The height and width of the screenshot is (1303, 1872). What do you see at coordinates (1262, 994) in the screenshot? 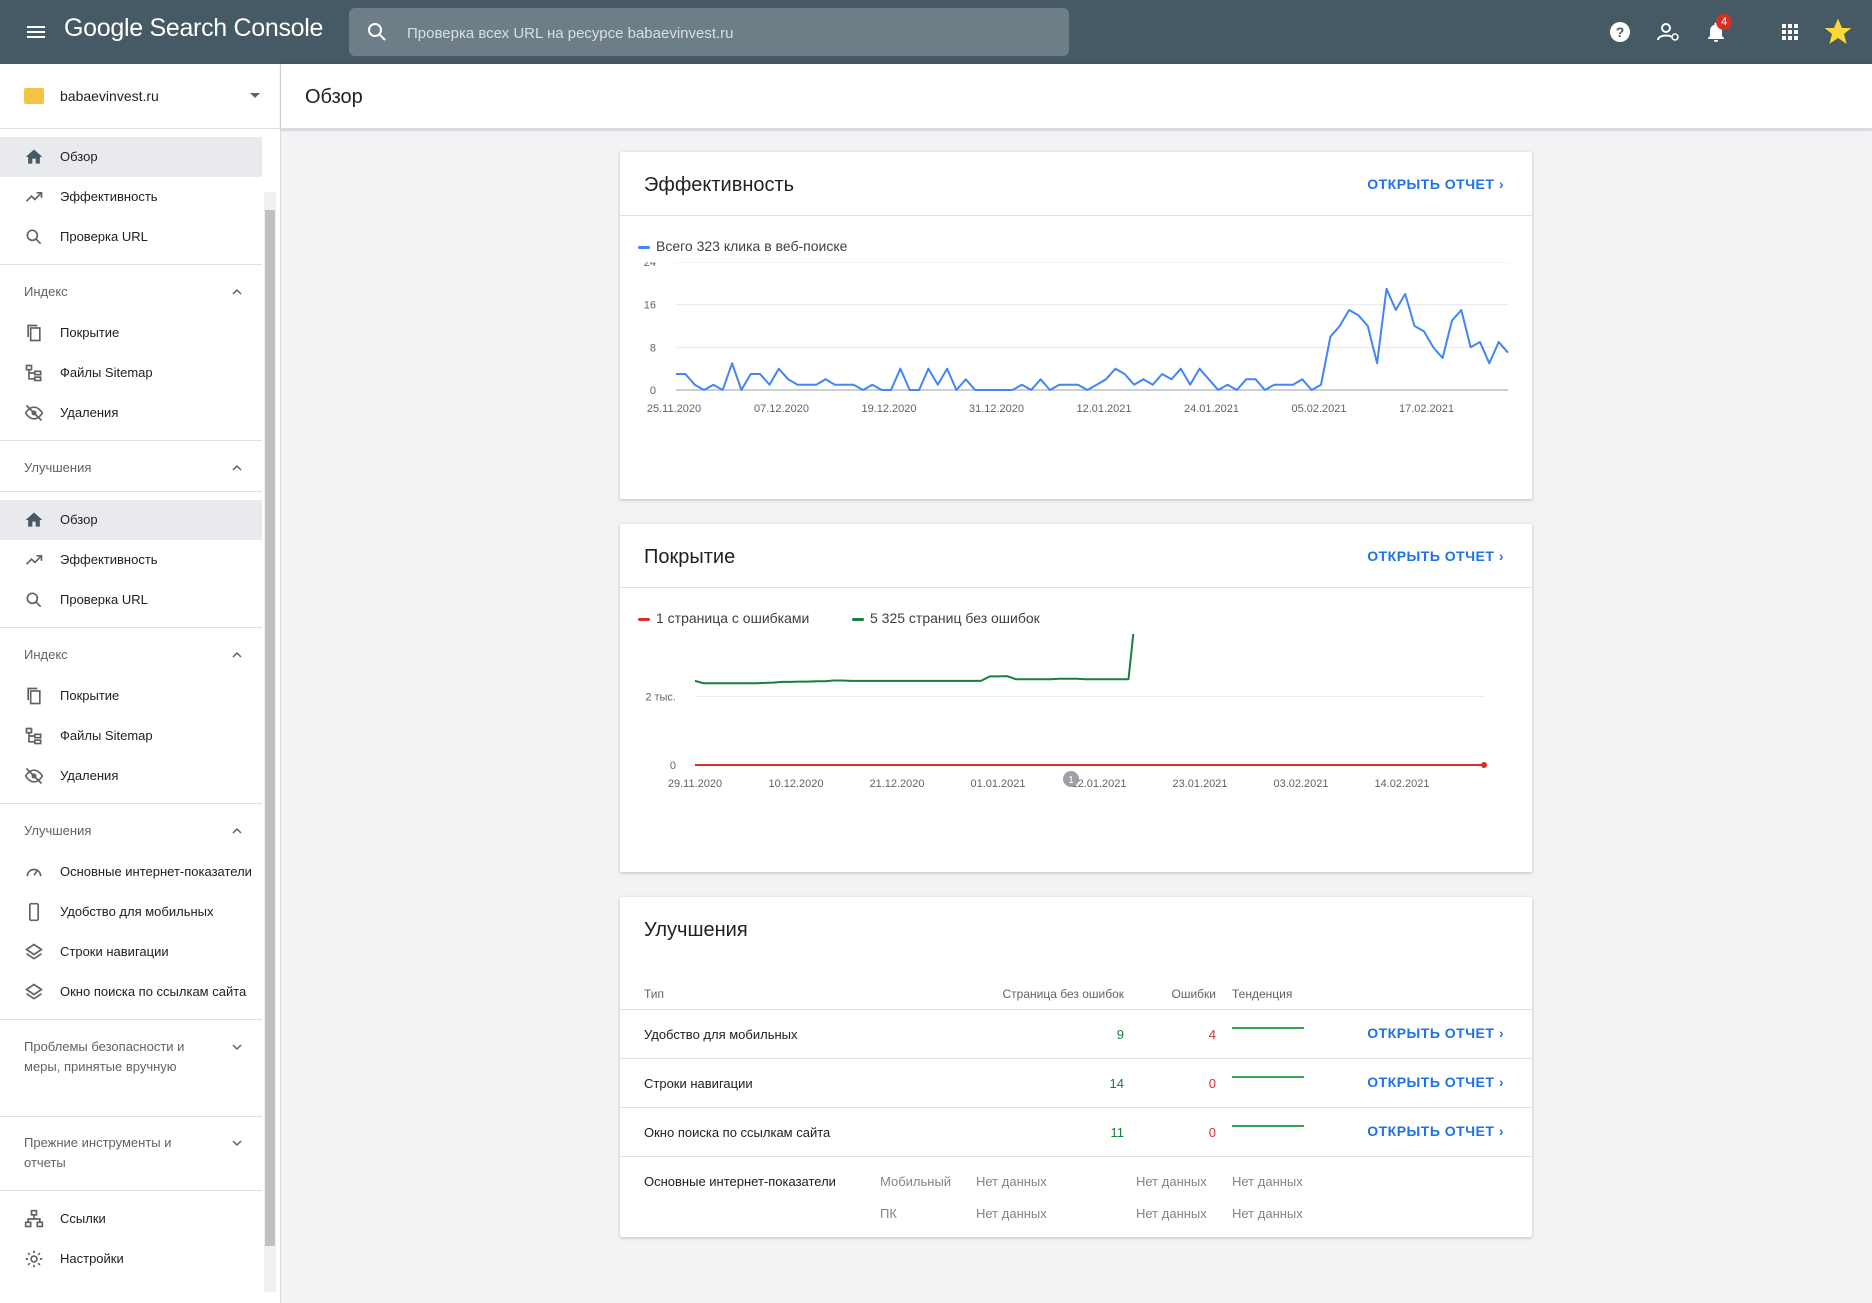
I see `column-header-trend: Тенденция` at bounding box center [1262, 994].